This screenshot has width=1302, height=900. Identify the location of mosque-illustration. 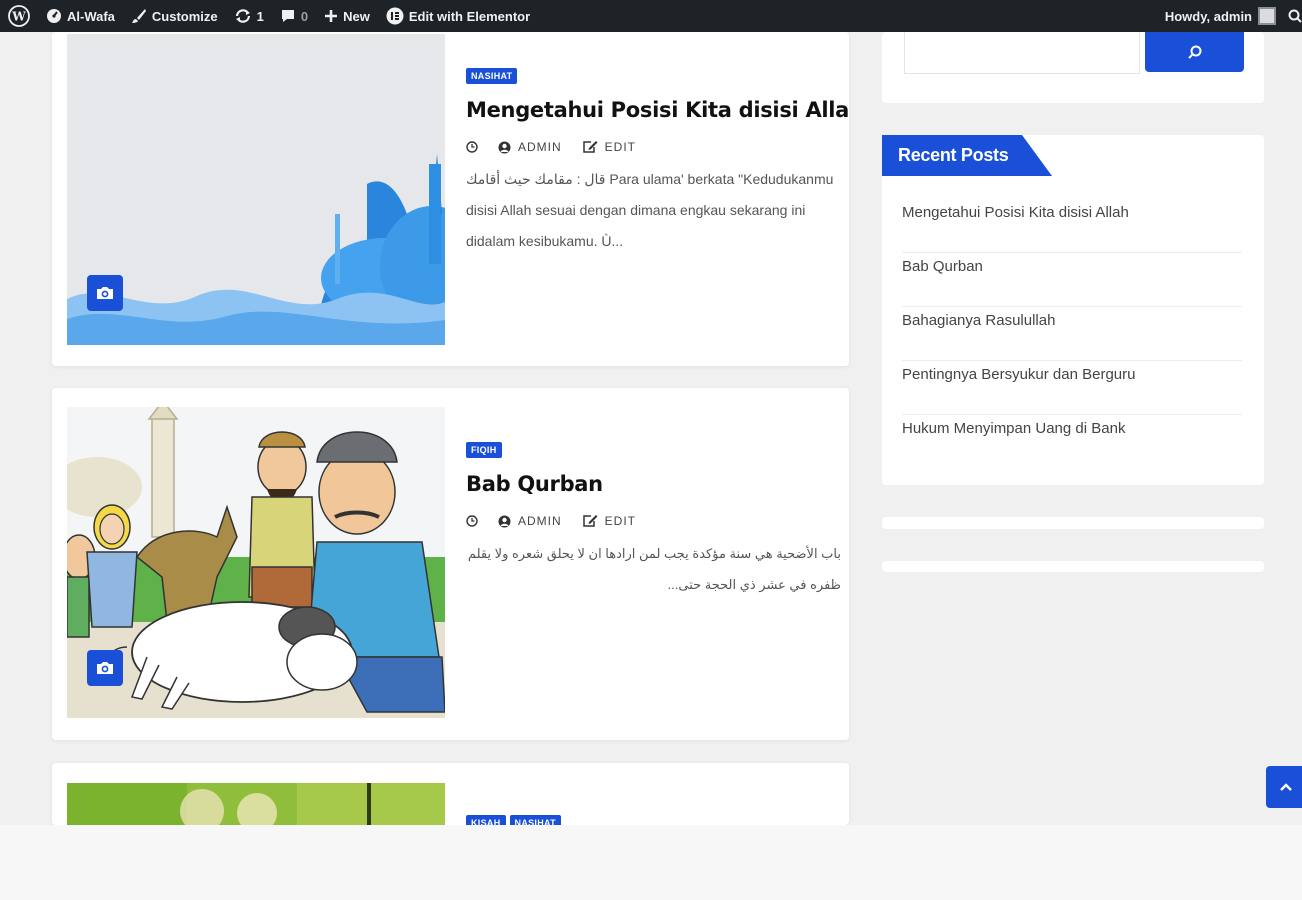
(256, 189).